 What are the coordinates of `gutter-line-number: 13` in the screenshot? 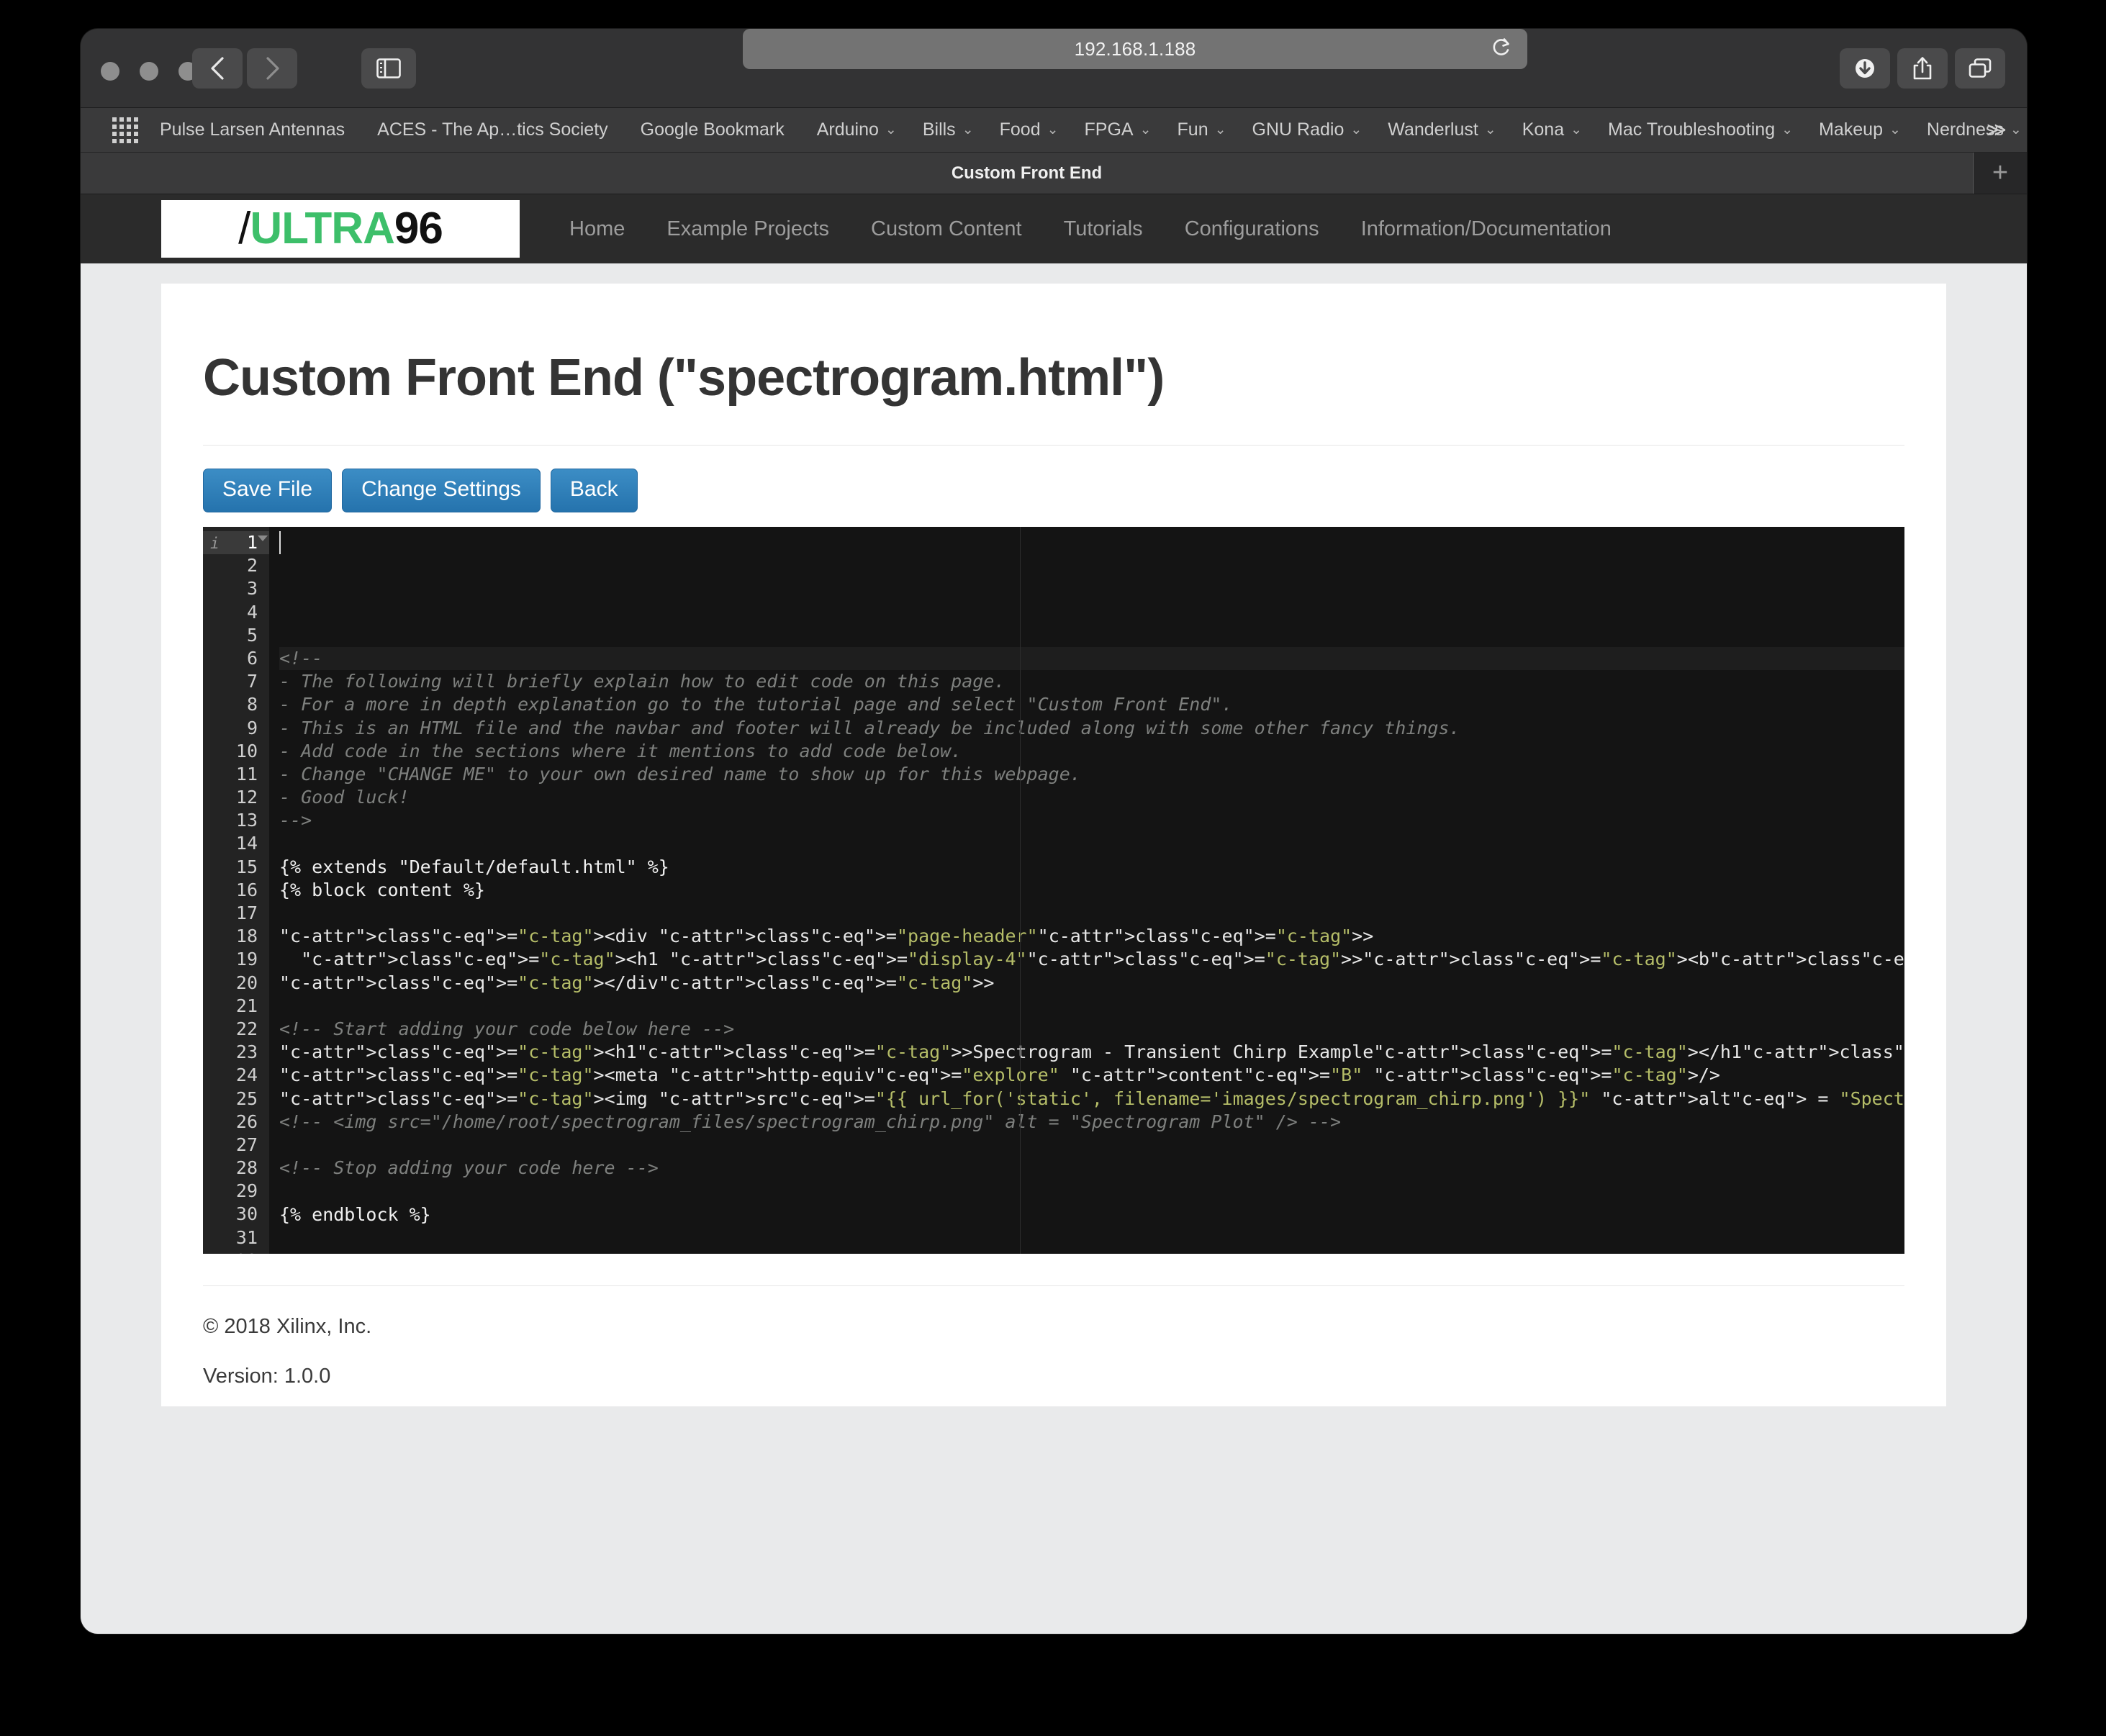 It's located at (236, 820).